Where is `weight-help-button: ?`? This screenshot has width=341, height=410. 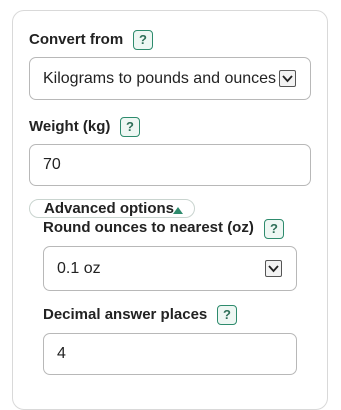
weight-help-button: ? is located at coordinates (130, 127).